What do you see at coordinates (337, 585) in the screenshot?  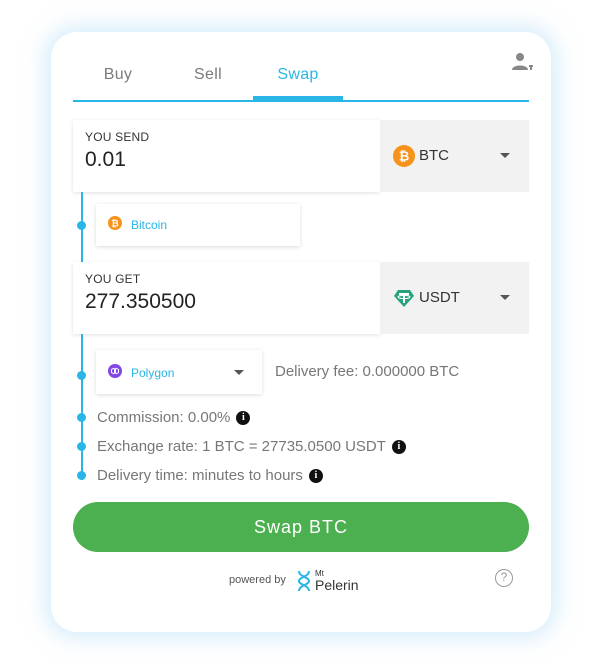 I see `brand-name: Pelerin` at bounding box center [337, 585].